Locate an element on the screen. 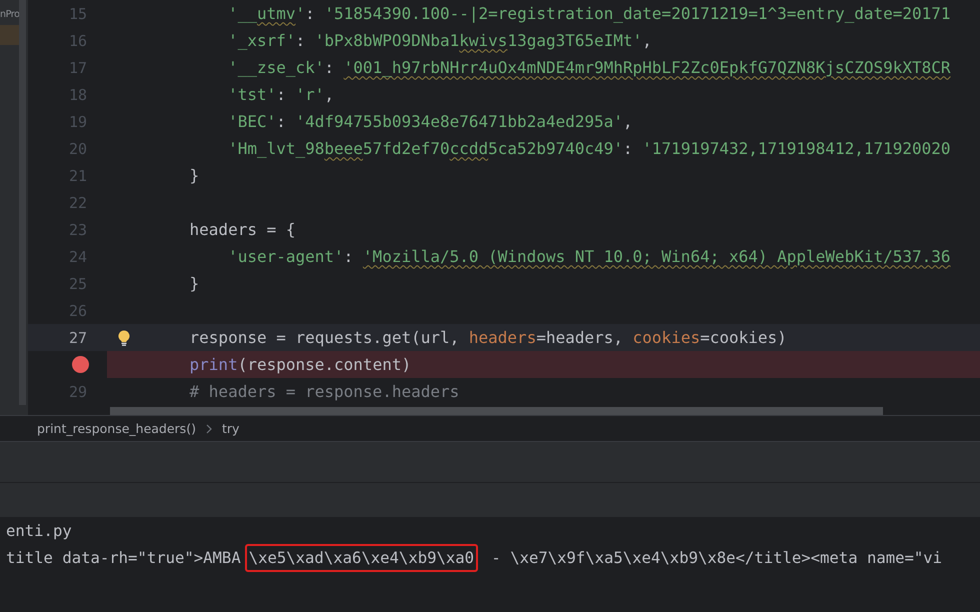 The image size is (980, 612). breakpoint-icon is located at coordinates (80, 364).